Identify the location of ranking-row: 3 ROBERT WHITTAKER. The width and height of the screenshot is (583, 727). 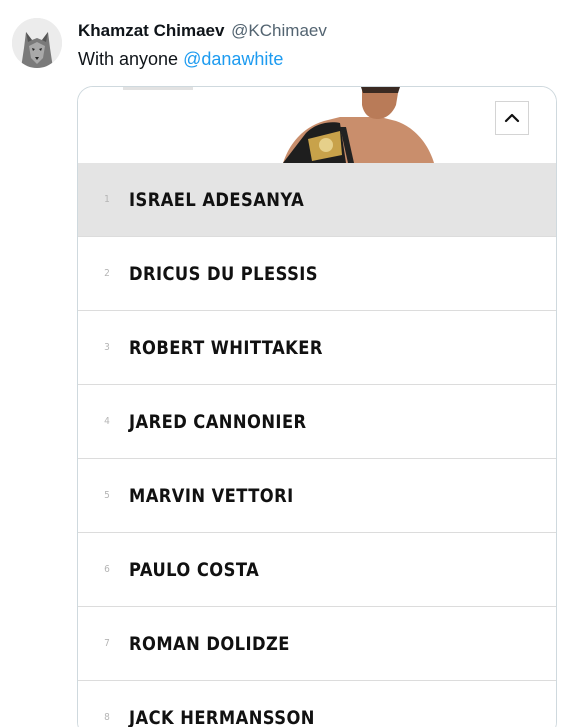
(317, 348).